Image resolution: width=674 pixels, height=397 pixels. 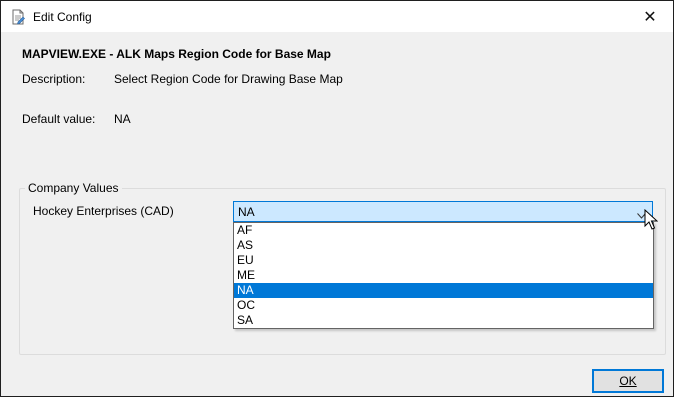 What do you see at coordinates (443, 305) in the screenshot?
I see `dropdown-option: OC` at bounding box center [443, 305].